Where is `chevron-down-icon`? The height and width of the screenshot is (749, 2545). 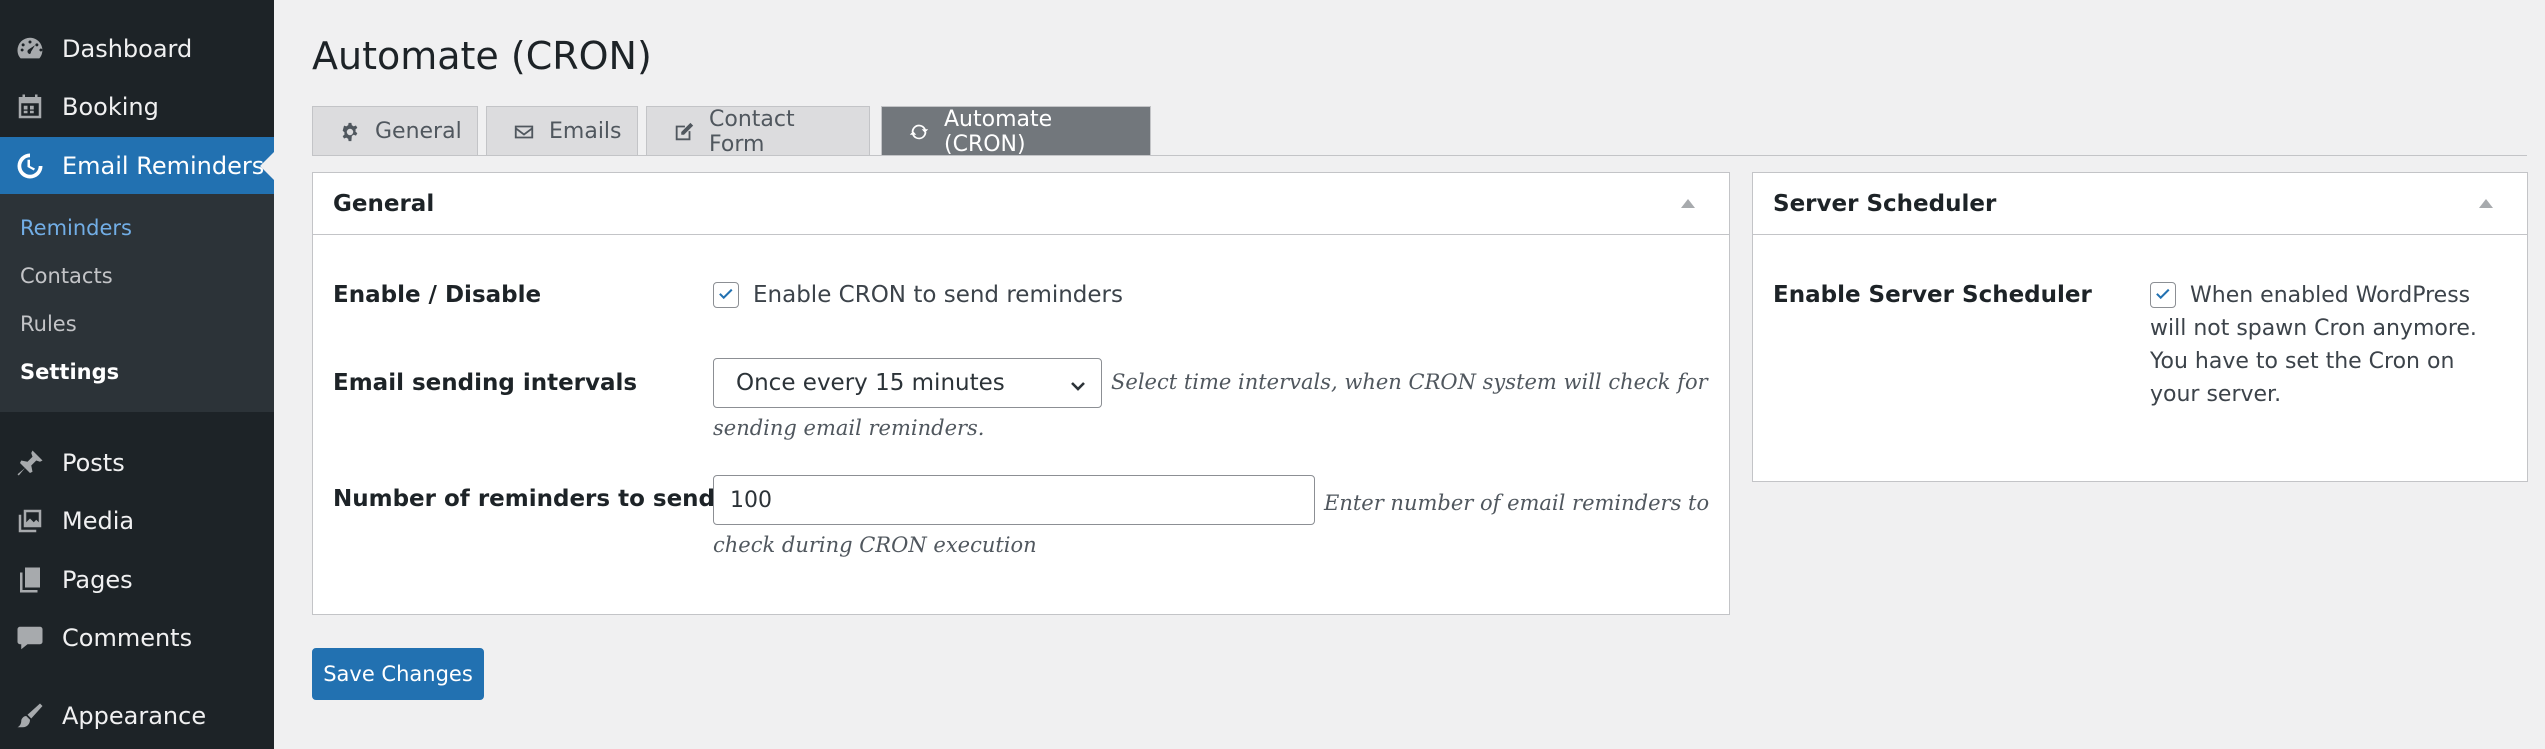
chevron-down-icon is located at coordinates (1077, 383).